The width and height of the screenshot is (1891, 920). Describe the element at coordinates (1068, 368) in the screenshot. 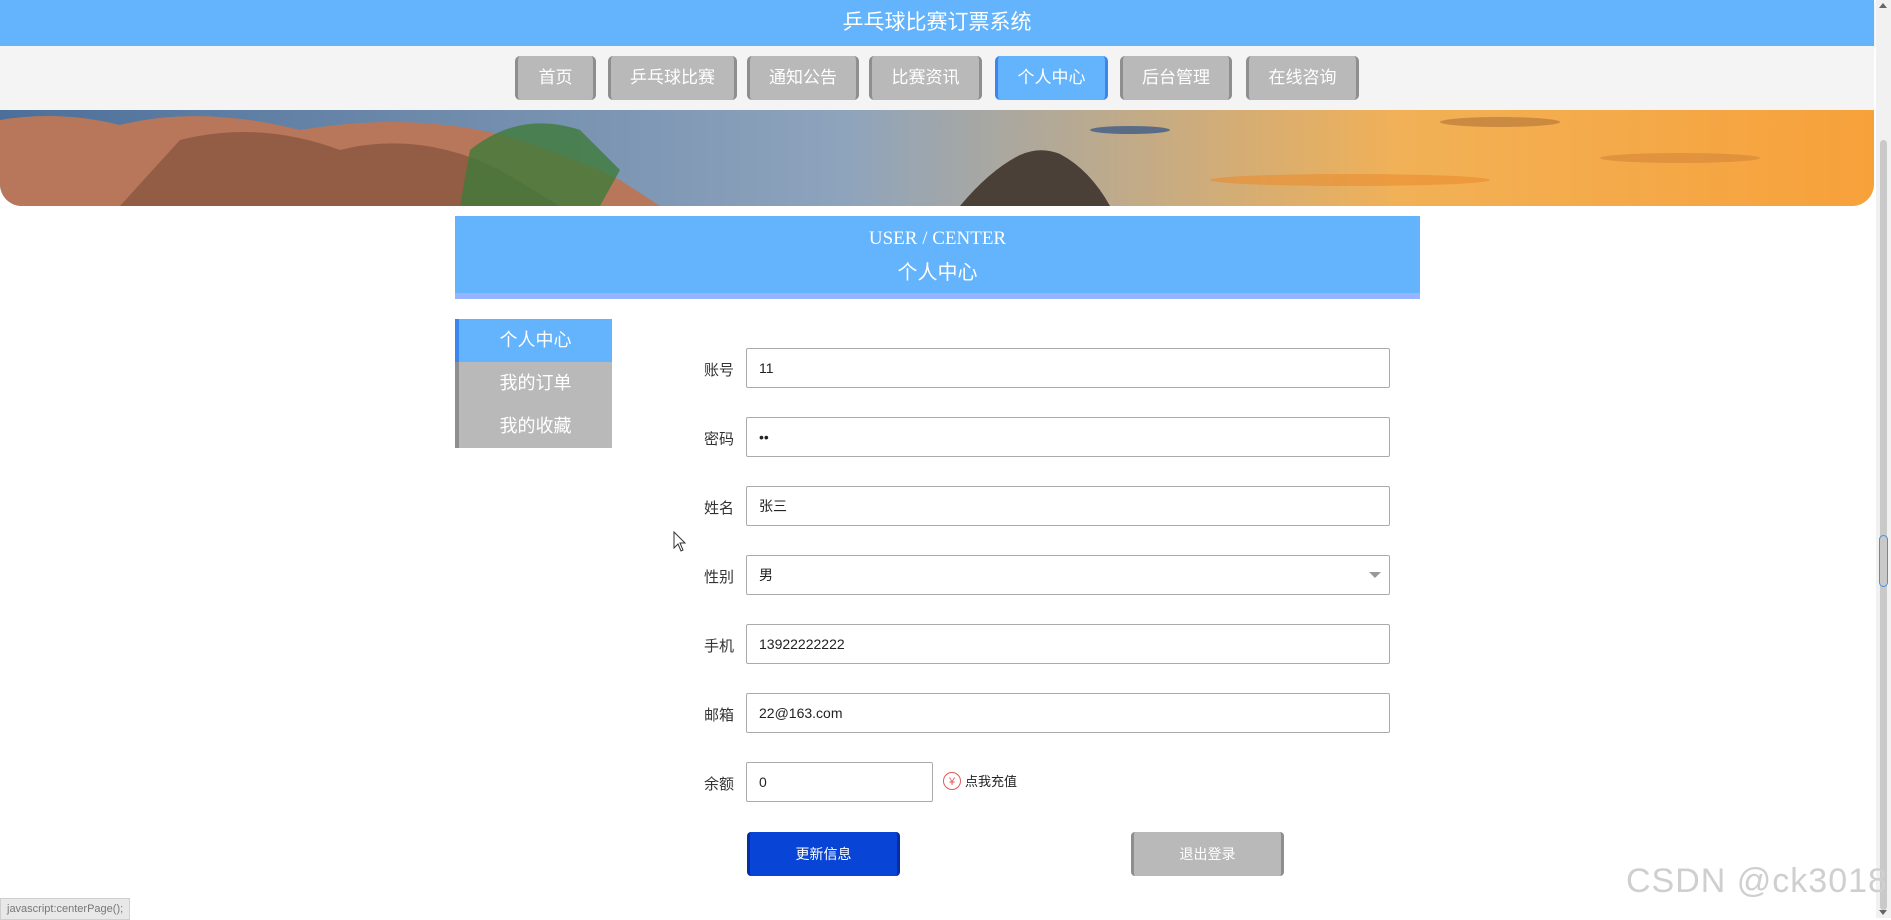

I see `account-field: 11` at that location.